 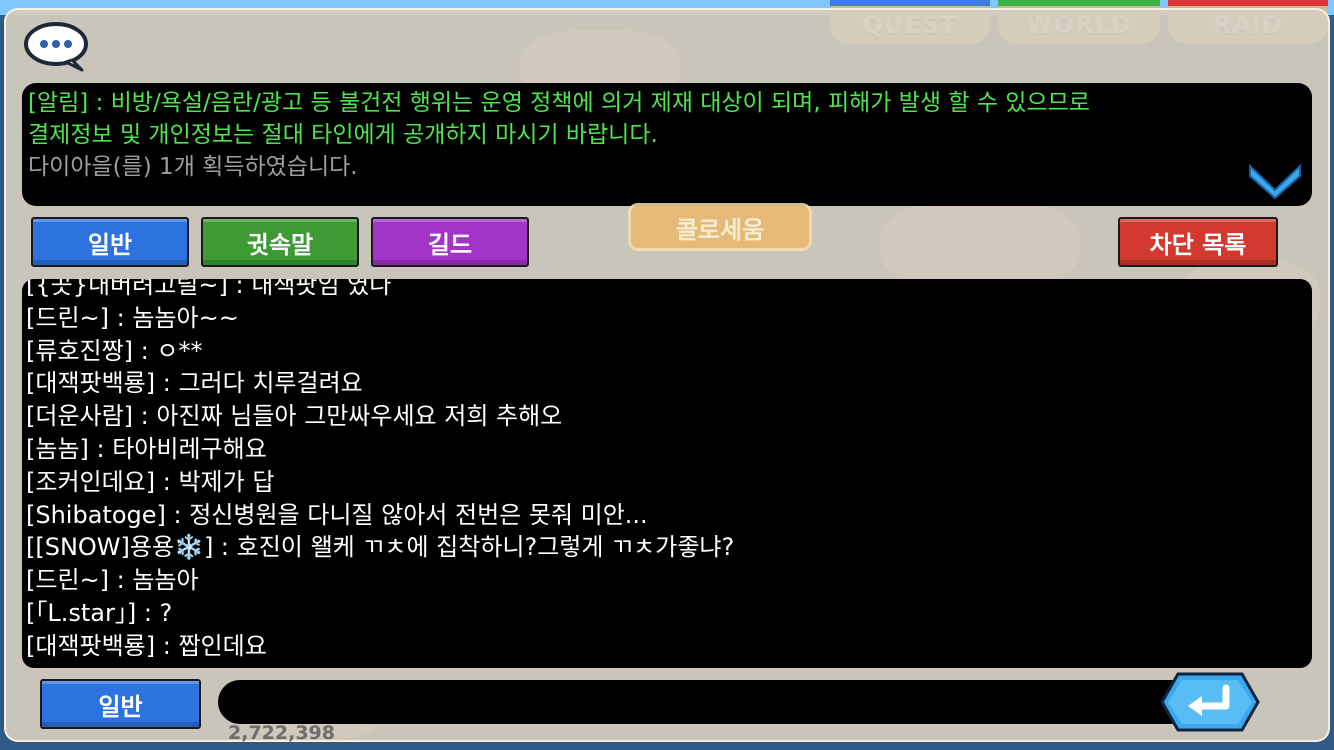 I want to click on chat-message: [놈놈] : 타아비레구해요, so click(x=146, y=448).